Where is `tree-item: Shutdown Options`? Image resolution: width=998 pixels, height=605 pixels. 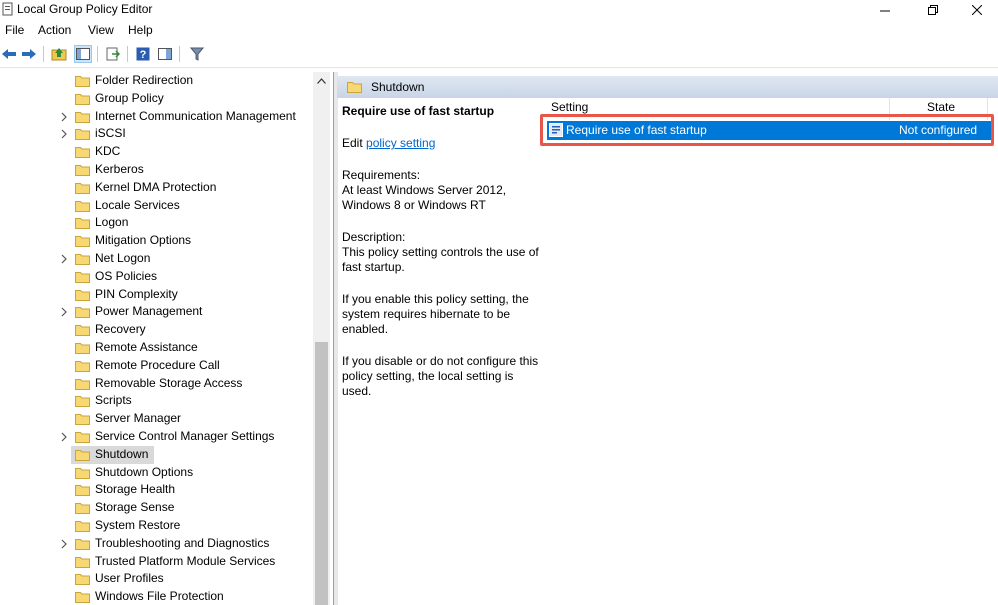 tree-item: Shutdown Options is located at coordinates (156, 473).